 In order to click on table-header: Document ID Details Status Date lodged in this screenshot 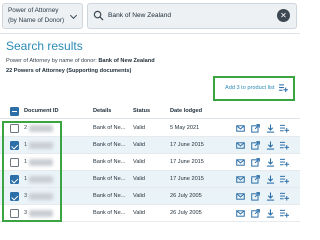, I will do `click(150, 111)`.